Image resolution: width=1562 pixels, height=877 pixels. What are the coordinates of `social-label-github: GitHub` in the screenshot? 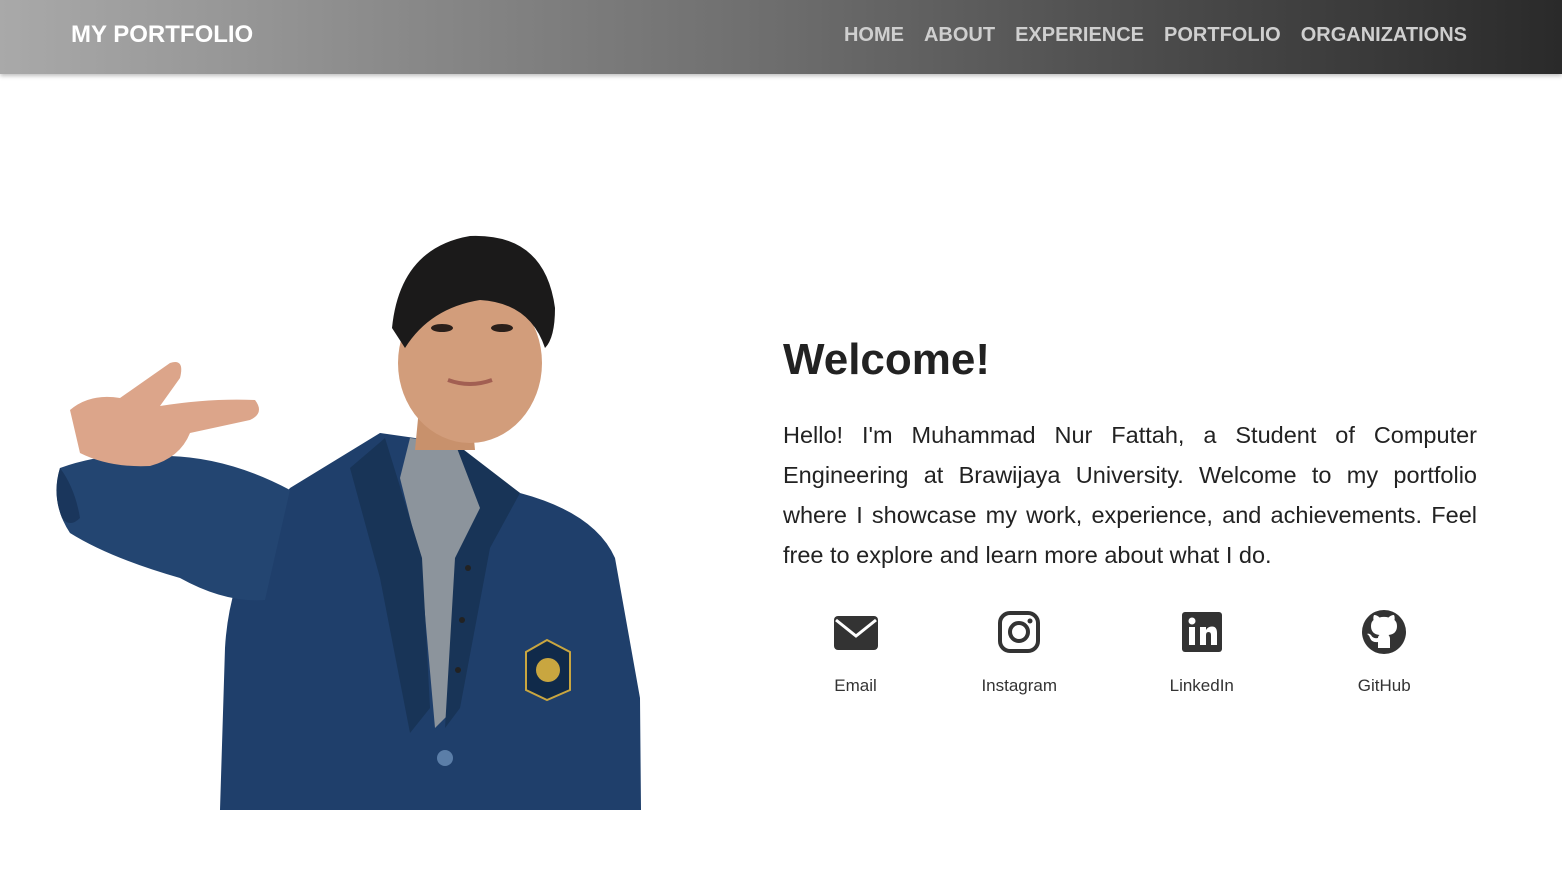 It's located at (1384, 685).